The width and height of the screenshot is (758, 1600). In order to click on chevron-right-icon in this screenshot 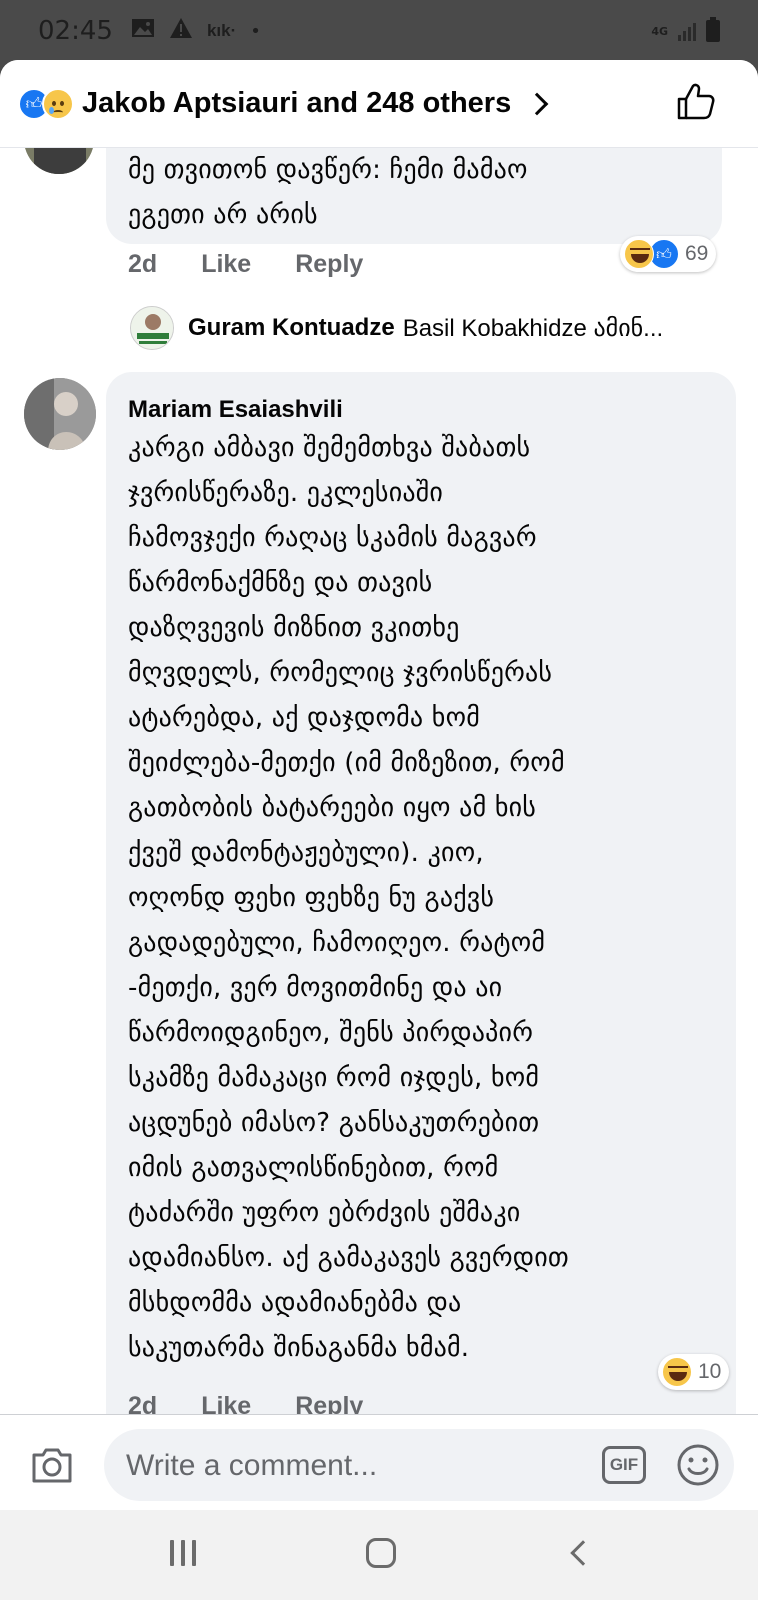, I will do `click(537, 103)`.